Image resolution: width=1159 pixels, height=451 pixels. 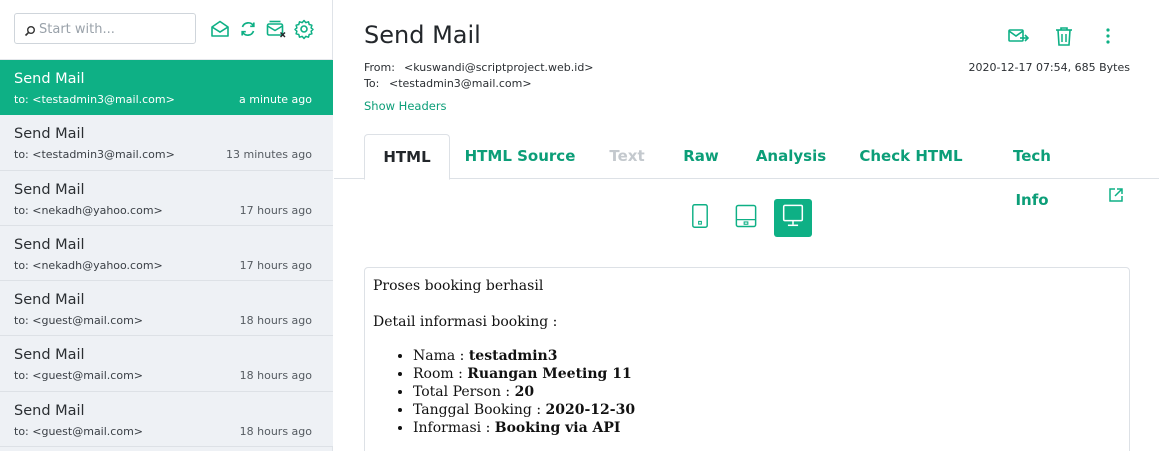 I want to click on mobile-icon, so click(x=700, y=218).